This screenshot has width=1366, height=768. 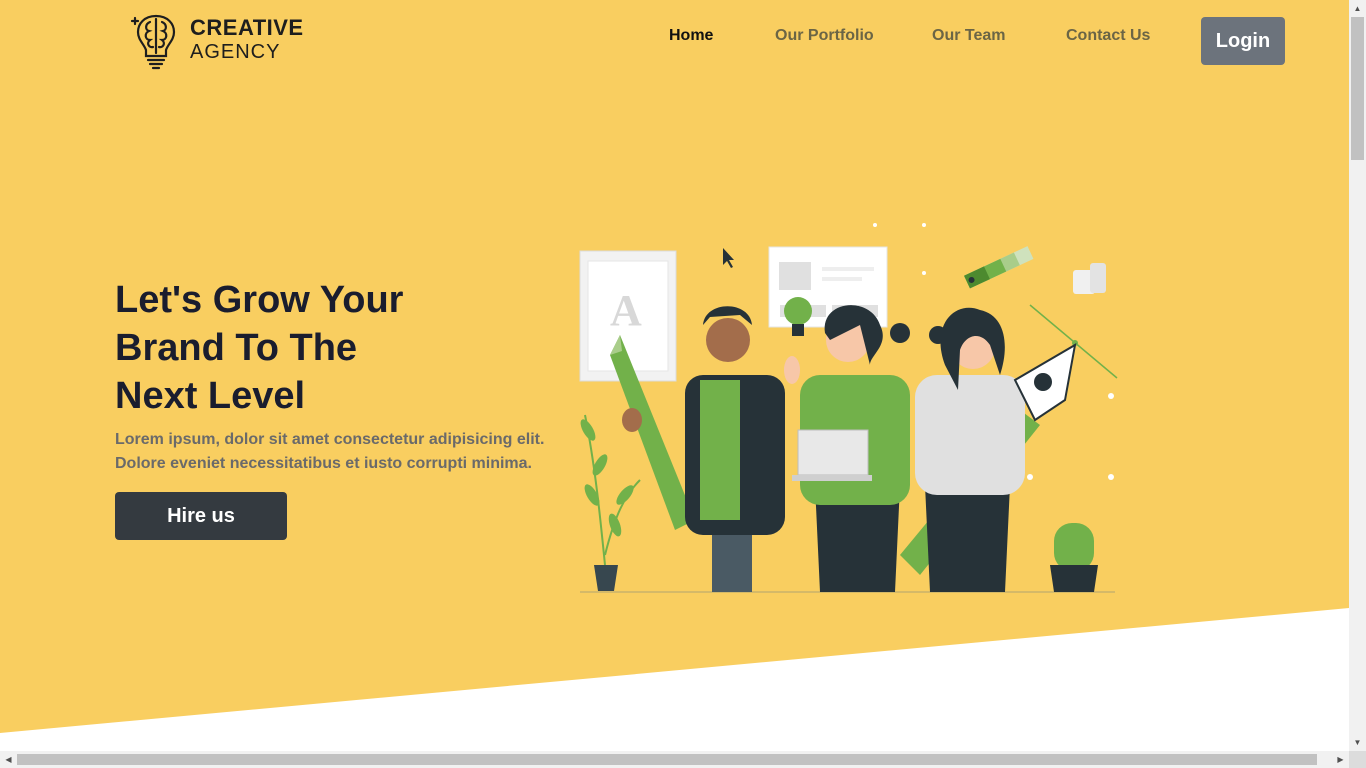 What do you see at coordinates (1089, 278) in the screenshot?
I see `thumbs-up-illustration` at bounding box center [1089, 278].